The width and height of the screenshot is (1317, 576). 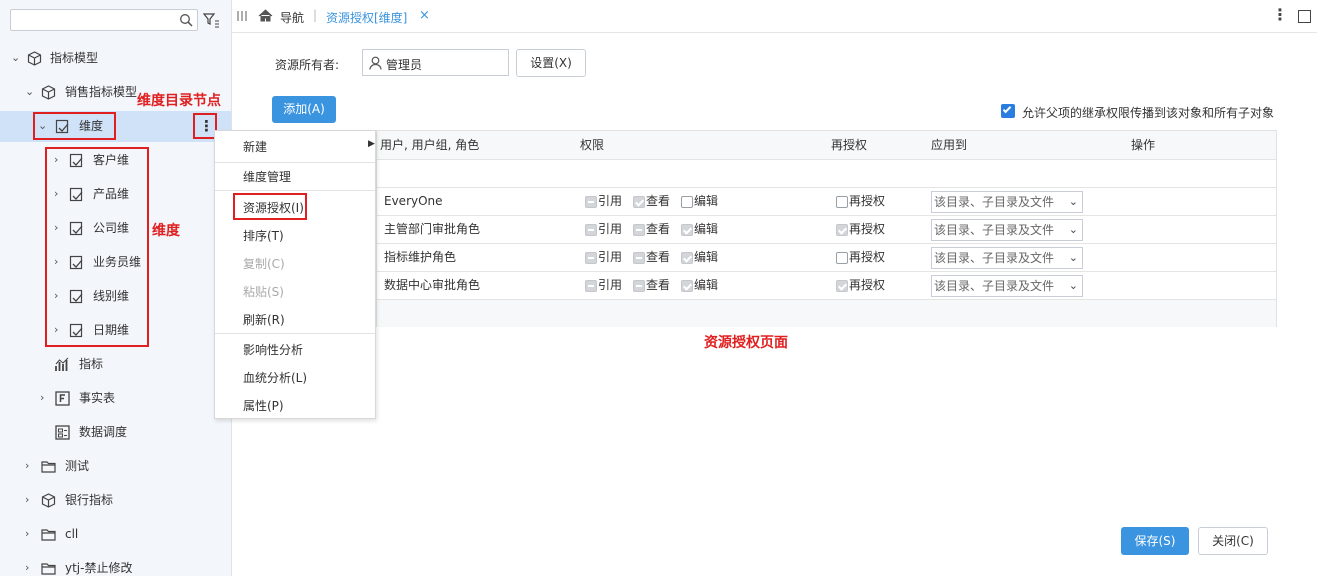 What do you see at coordinates (1233, 541) in the screenshot?
I see `close-button: 关闭(C)` at bounding box center [1233, 541].